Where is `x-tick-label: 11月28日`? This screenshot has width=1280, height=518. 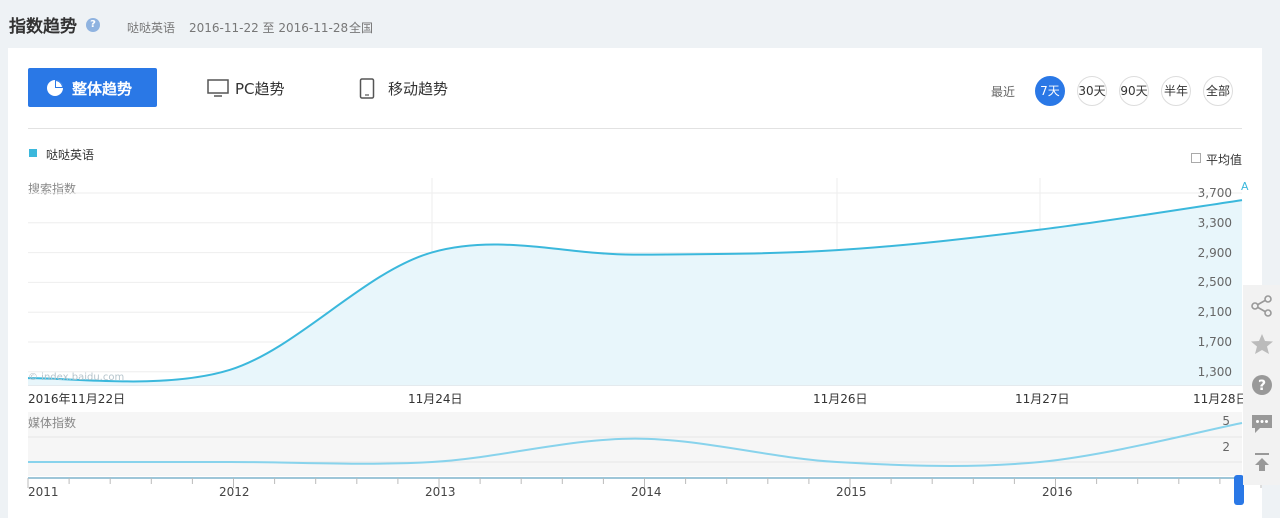 x-tick-label: 11月28日 is located at coordinates (1220, 398).